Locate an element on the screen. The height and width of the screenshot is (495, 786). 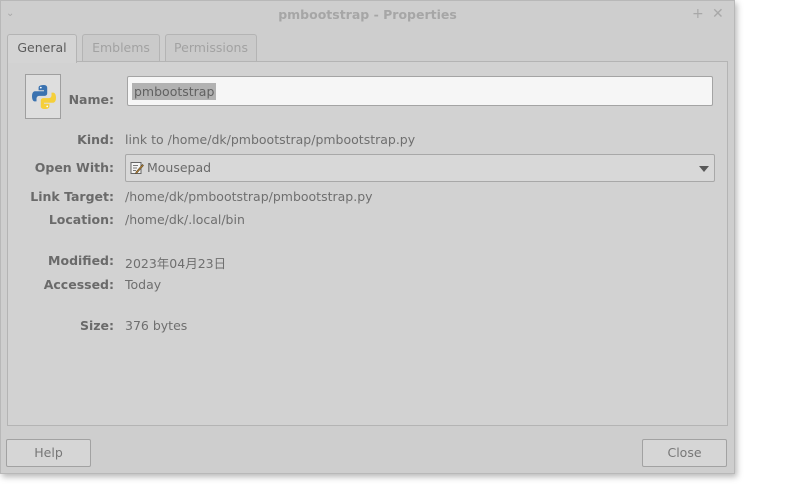
tab-general: General is located at coordinates (42, 48).